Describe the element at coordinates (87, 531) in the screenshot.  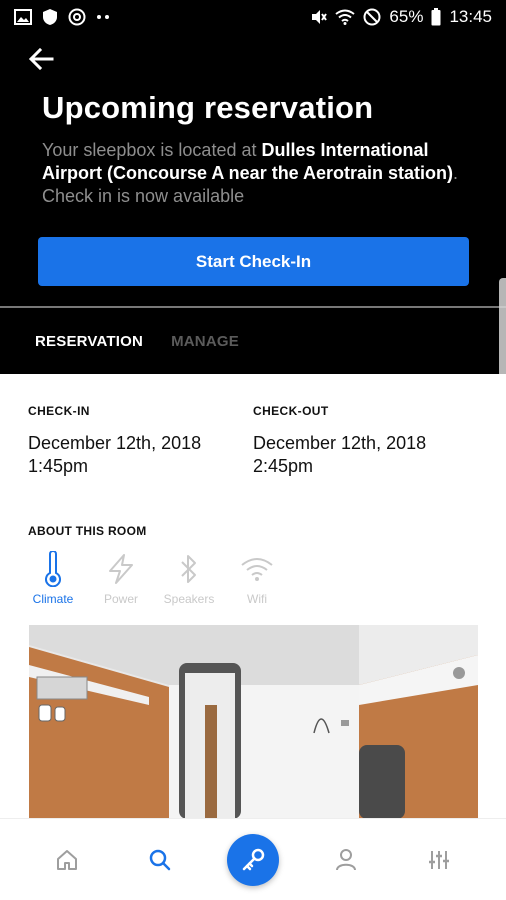
I see `about-room-title: ABOUT THIS ROOM` at that location.